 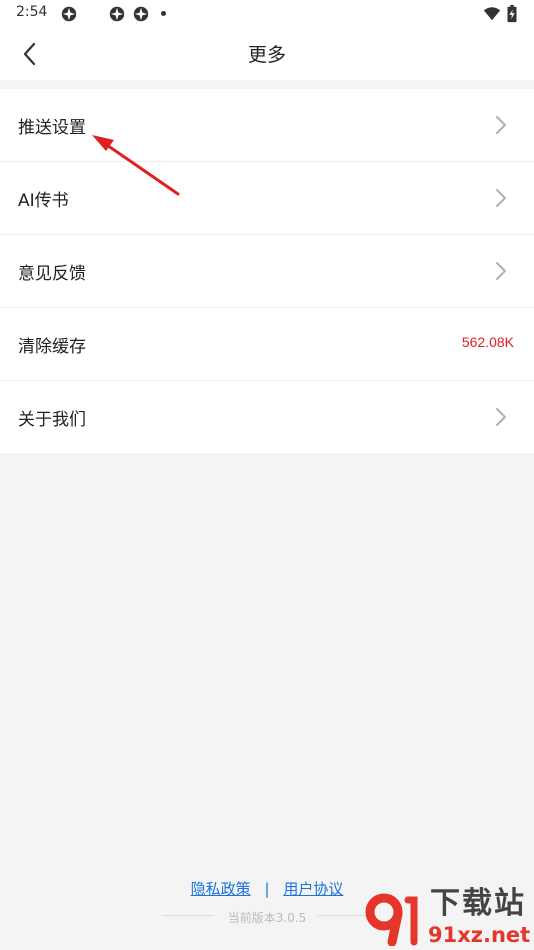 What do you see at coordinates (492, 14) in the screenshot?
I see `wifi-icon` at bounding box center [492, 14].